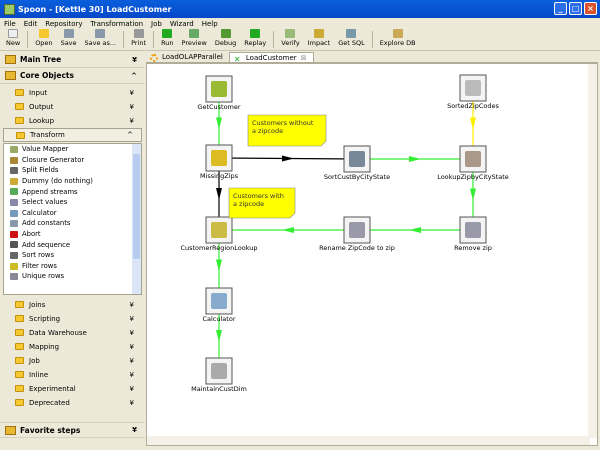  What do you see at coordinates (219, 305) in the screenshot?
I see `step-calculator: Calculator` at bounding box center [219, 305].